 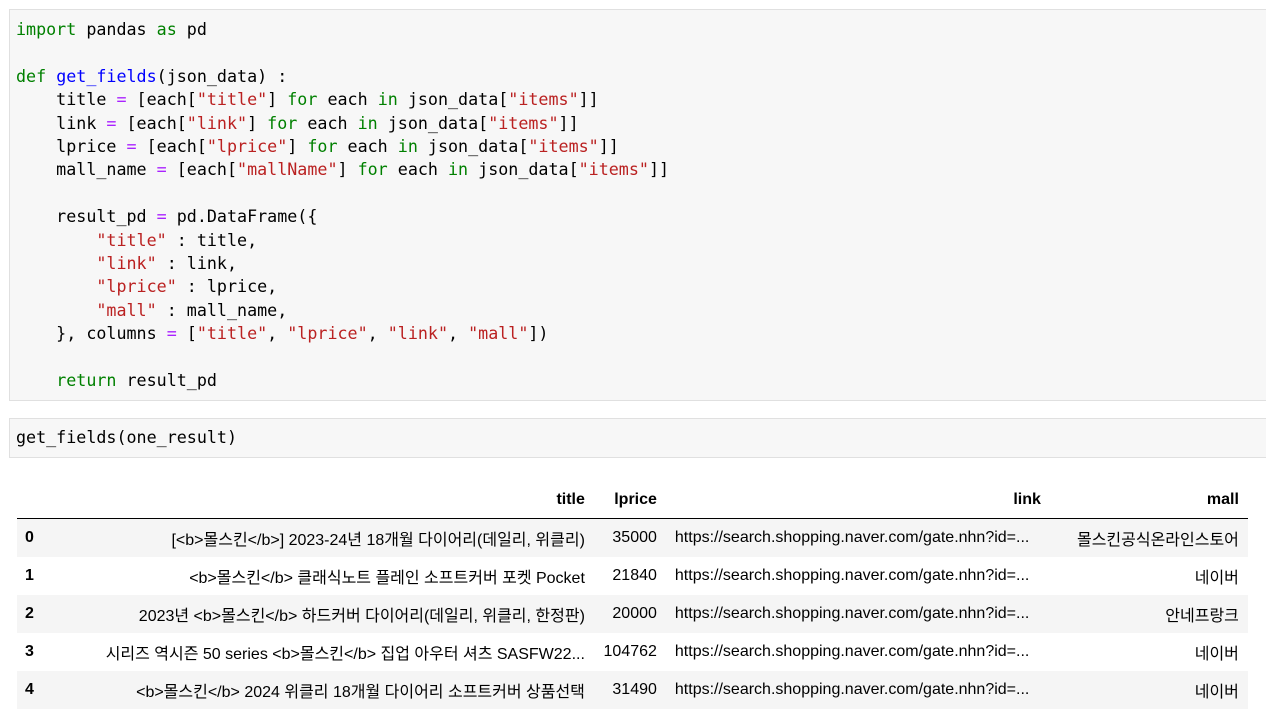 I want to click on code-token: ], so click(x=277, y=99).